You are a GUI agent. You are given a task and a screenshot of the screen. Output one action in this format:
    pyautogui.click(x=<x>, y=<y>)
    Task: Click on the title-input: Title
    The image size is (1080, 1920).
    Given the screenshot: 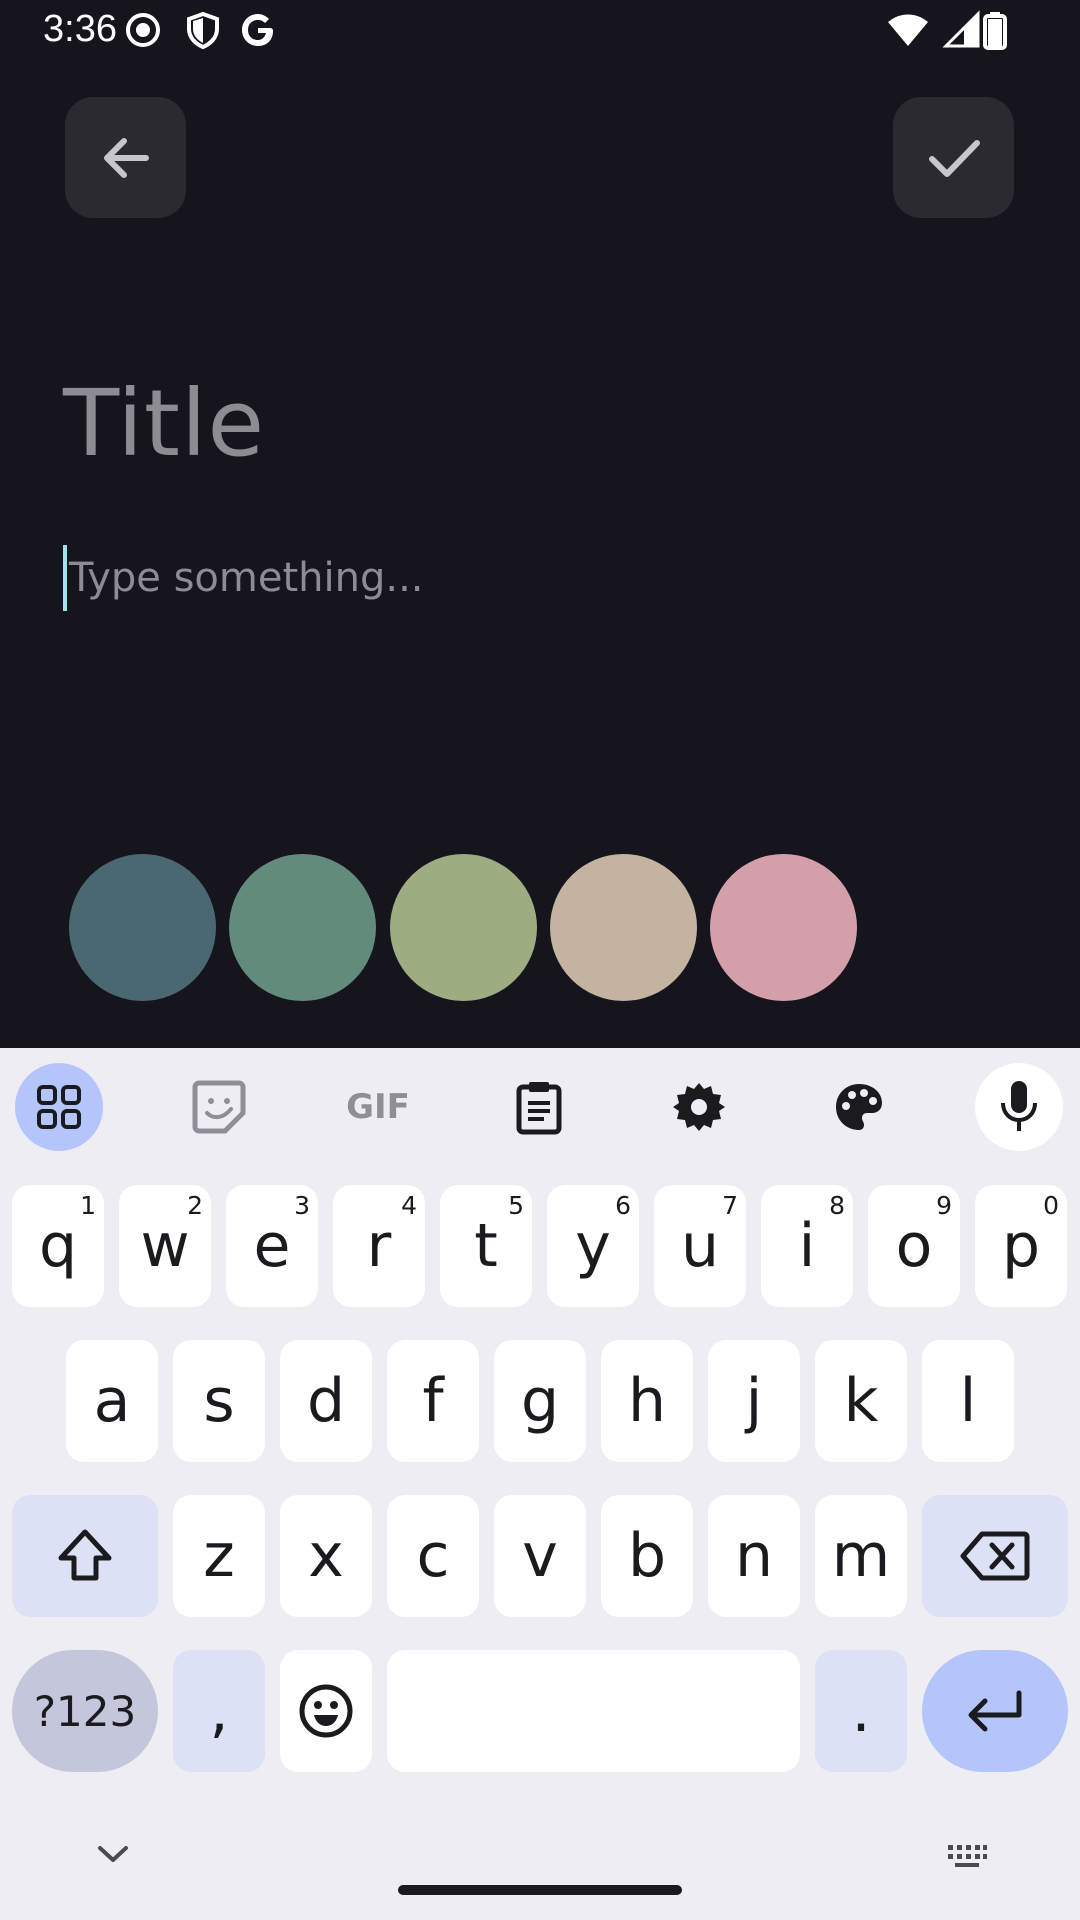 What is the action you would take?
    pyautogui.click(x=164, y=423)
    